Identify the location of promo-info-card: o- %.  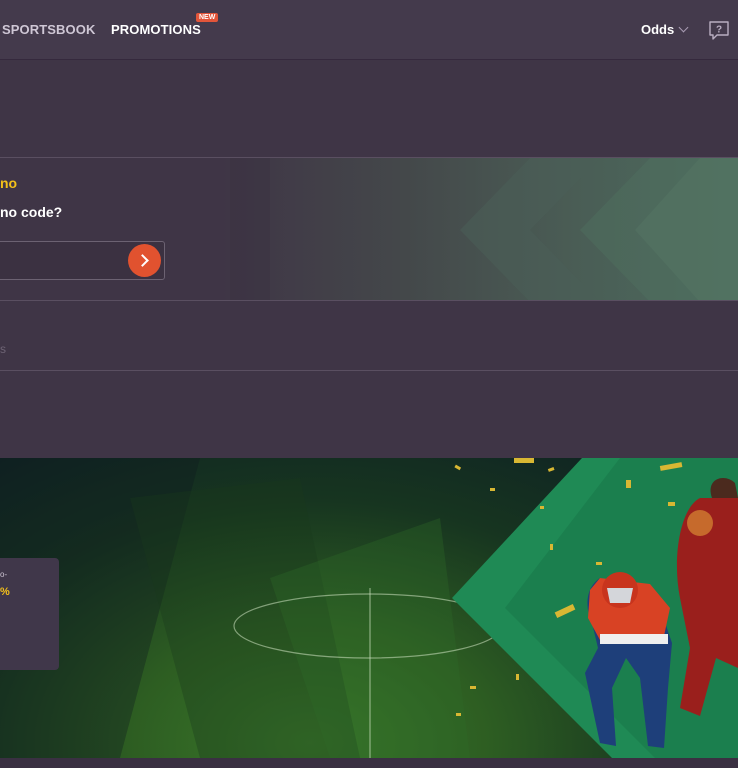
(29, 614).